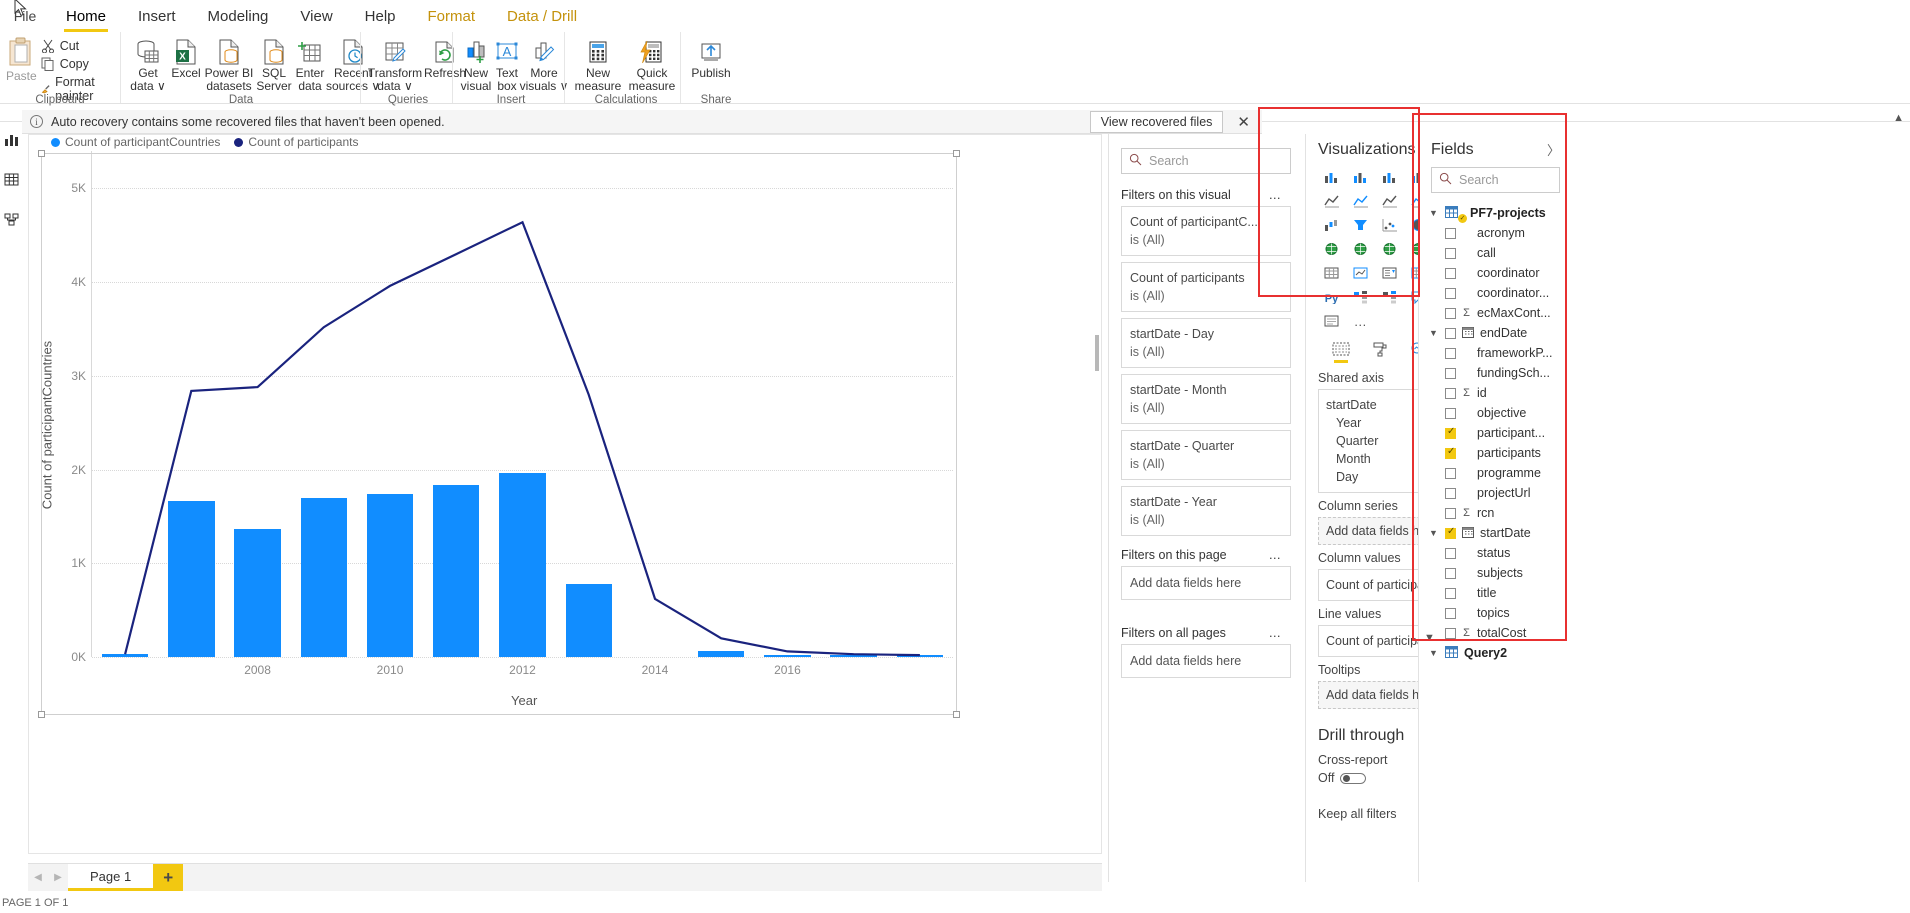  I want to click on ribbon-tab-insert: Insert, so click(157, 17).